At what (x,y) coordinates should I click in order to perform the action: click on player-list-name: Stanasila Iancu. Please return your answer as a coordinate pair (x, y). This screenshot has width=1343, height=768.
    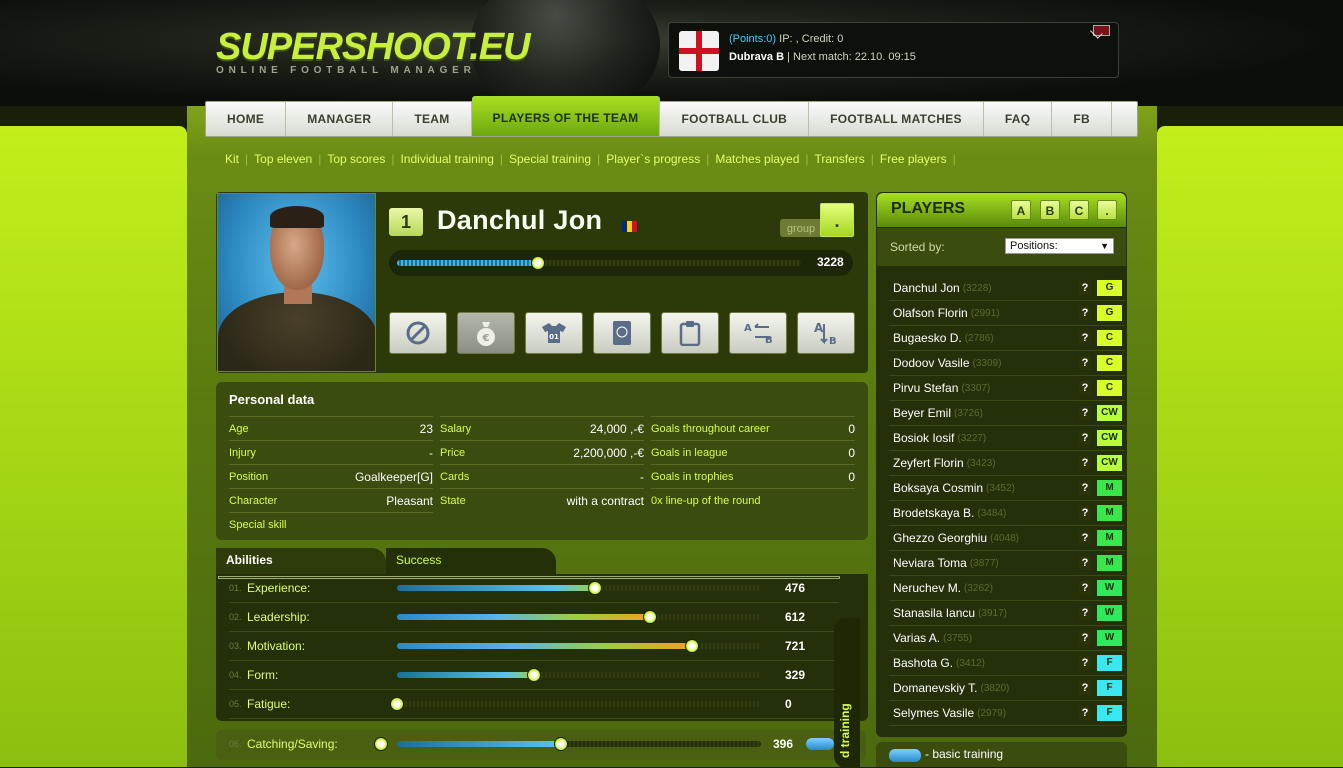
    Looking at the image, I should click on (934, 613).